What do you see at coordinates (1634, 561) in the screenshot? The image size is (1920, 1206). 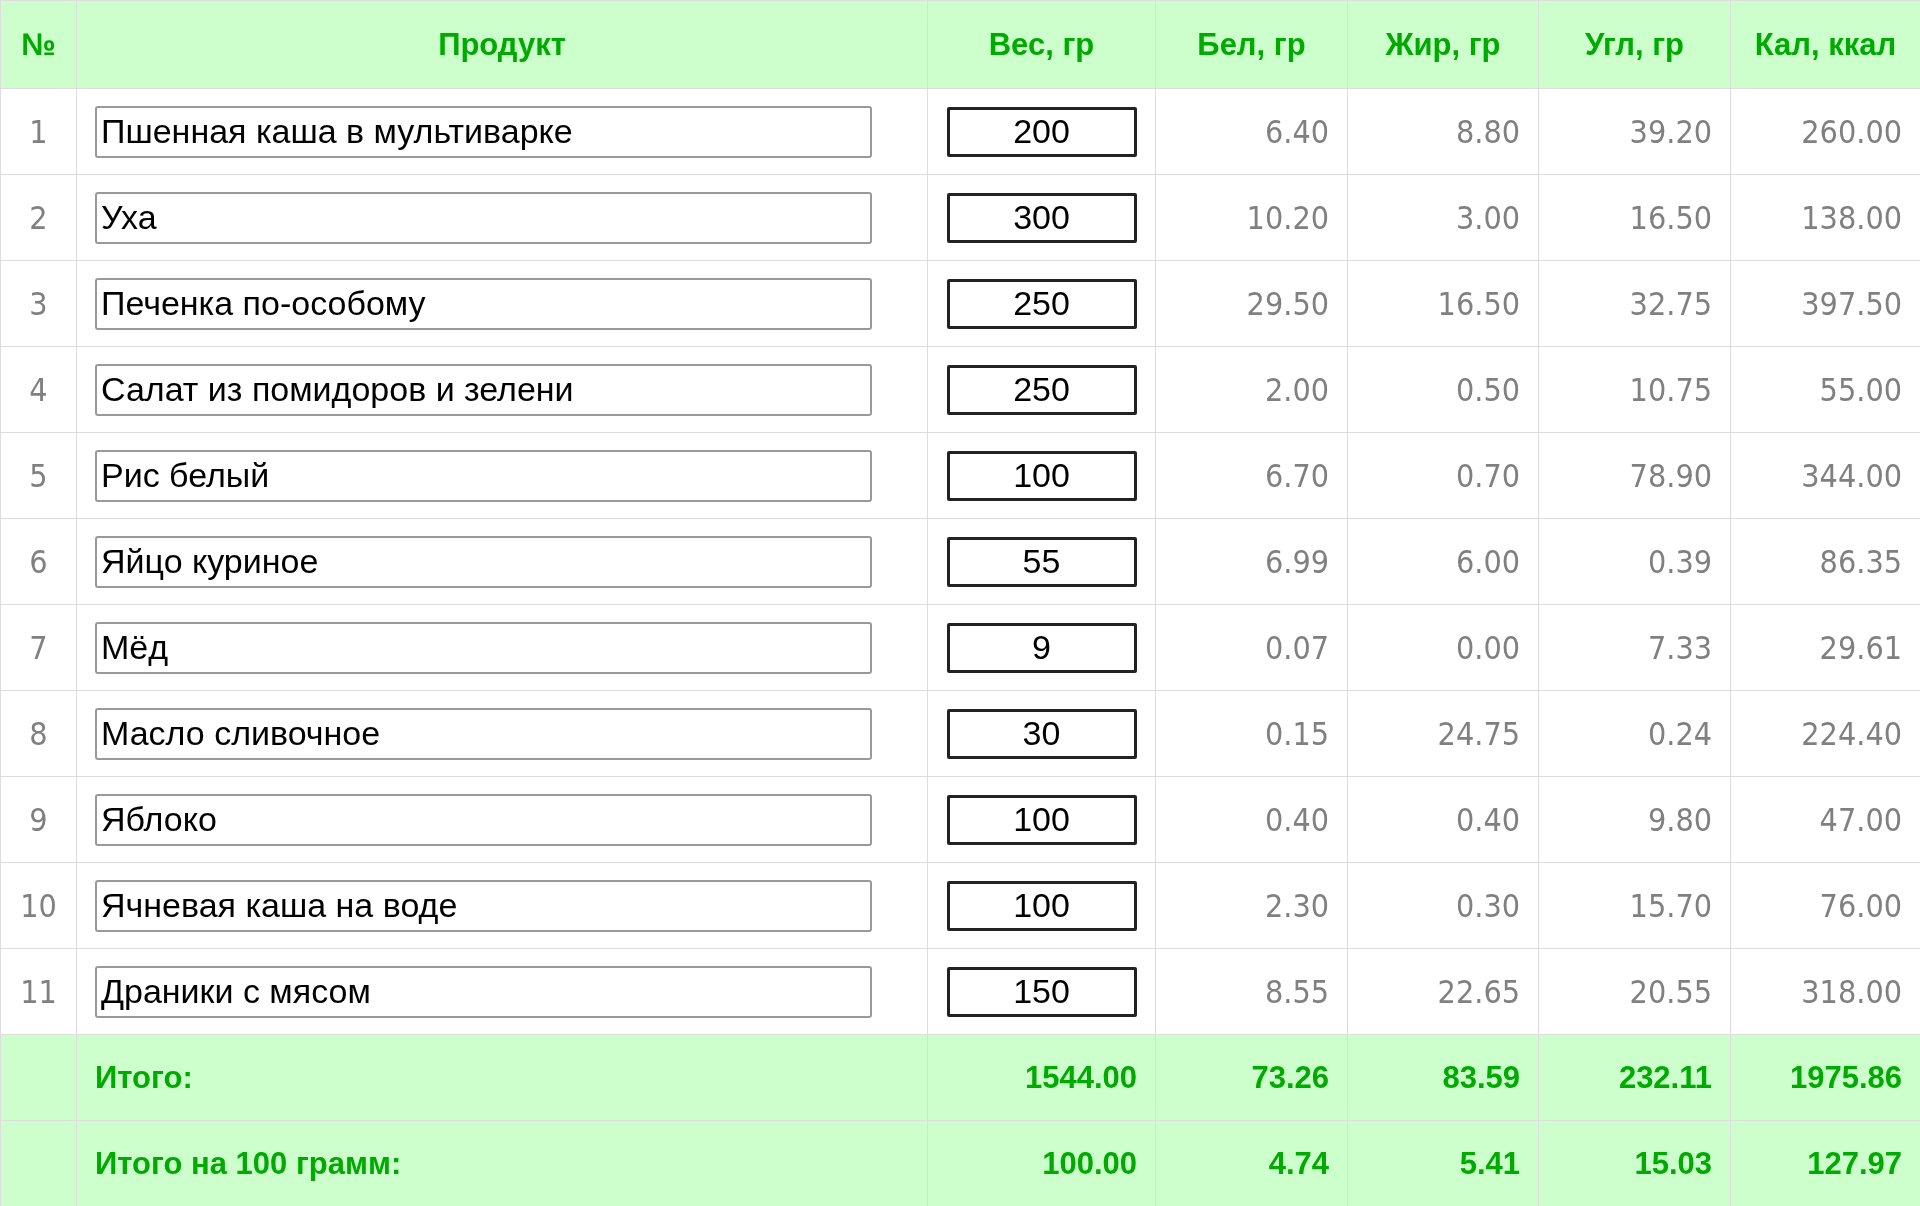 I see `table-cell: 0.39` at bounding box center [1634, 561].